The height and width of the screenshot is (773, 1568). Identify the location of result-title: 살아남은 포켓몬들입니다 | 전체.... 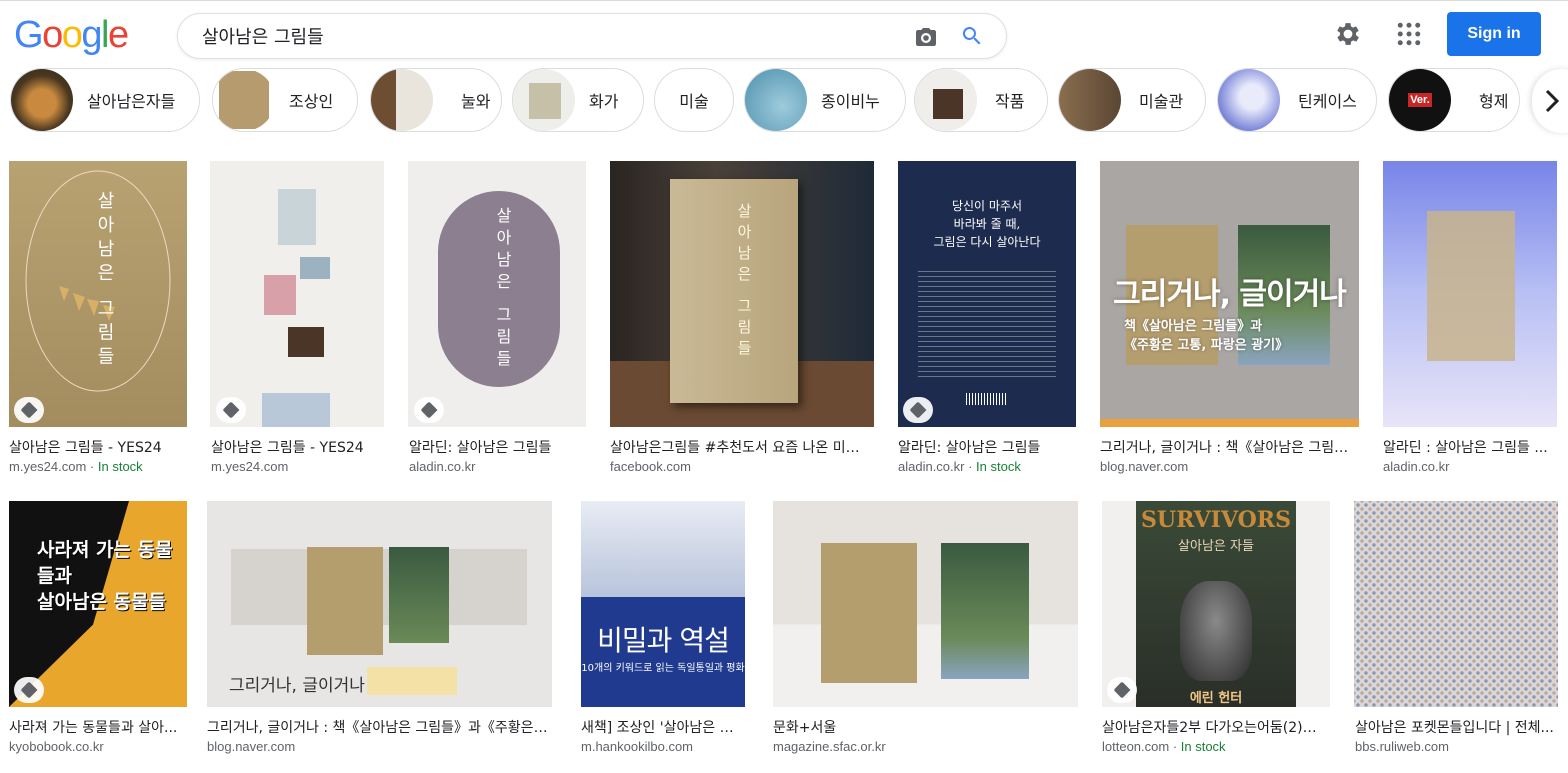
(1455, 727).